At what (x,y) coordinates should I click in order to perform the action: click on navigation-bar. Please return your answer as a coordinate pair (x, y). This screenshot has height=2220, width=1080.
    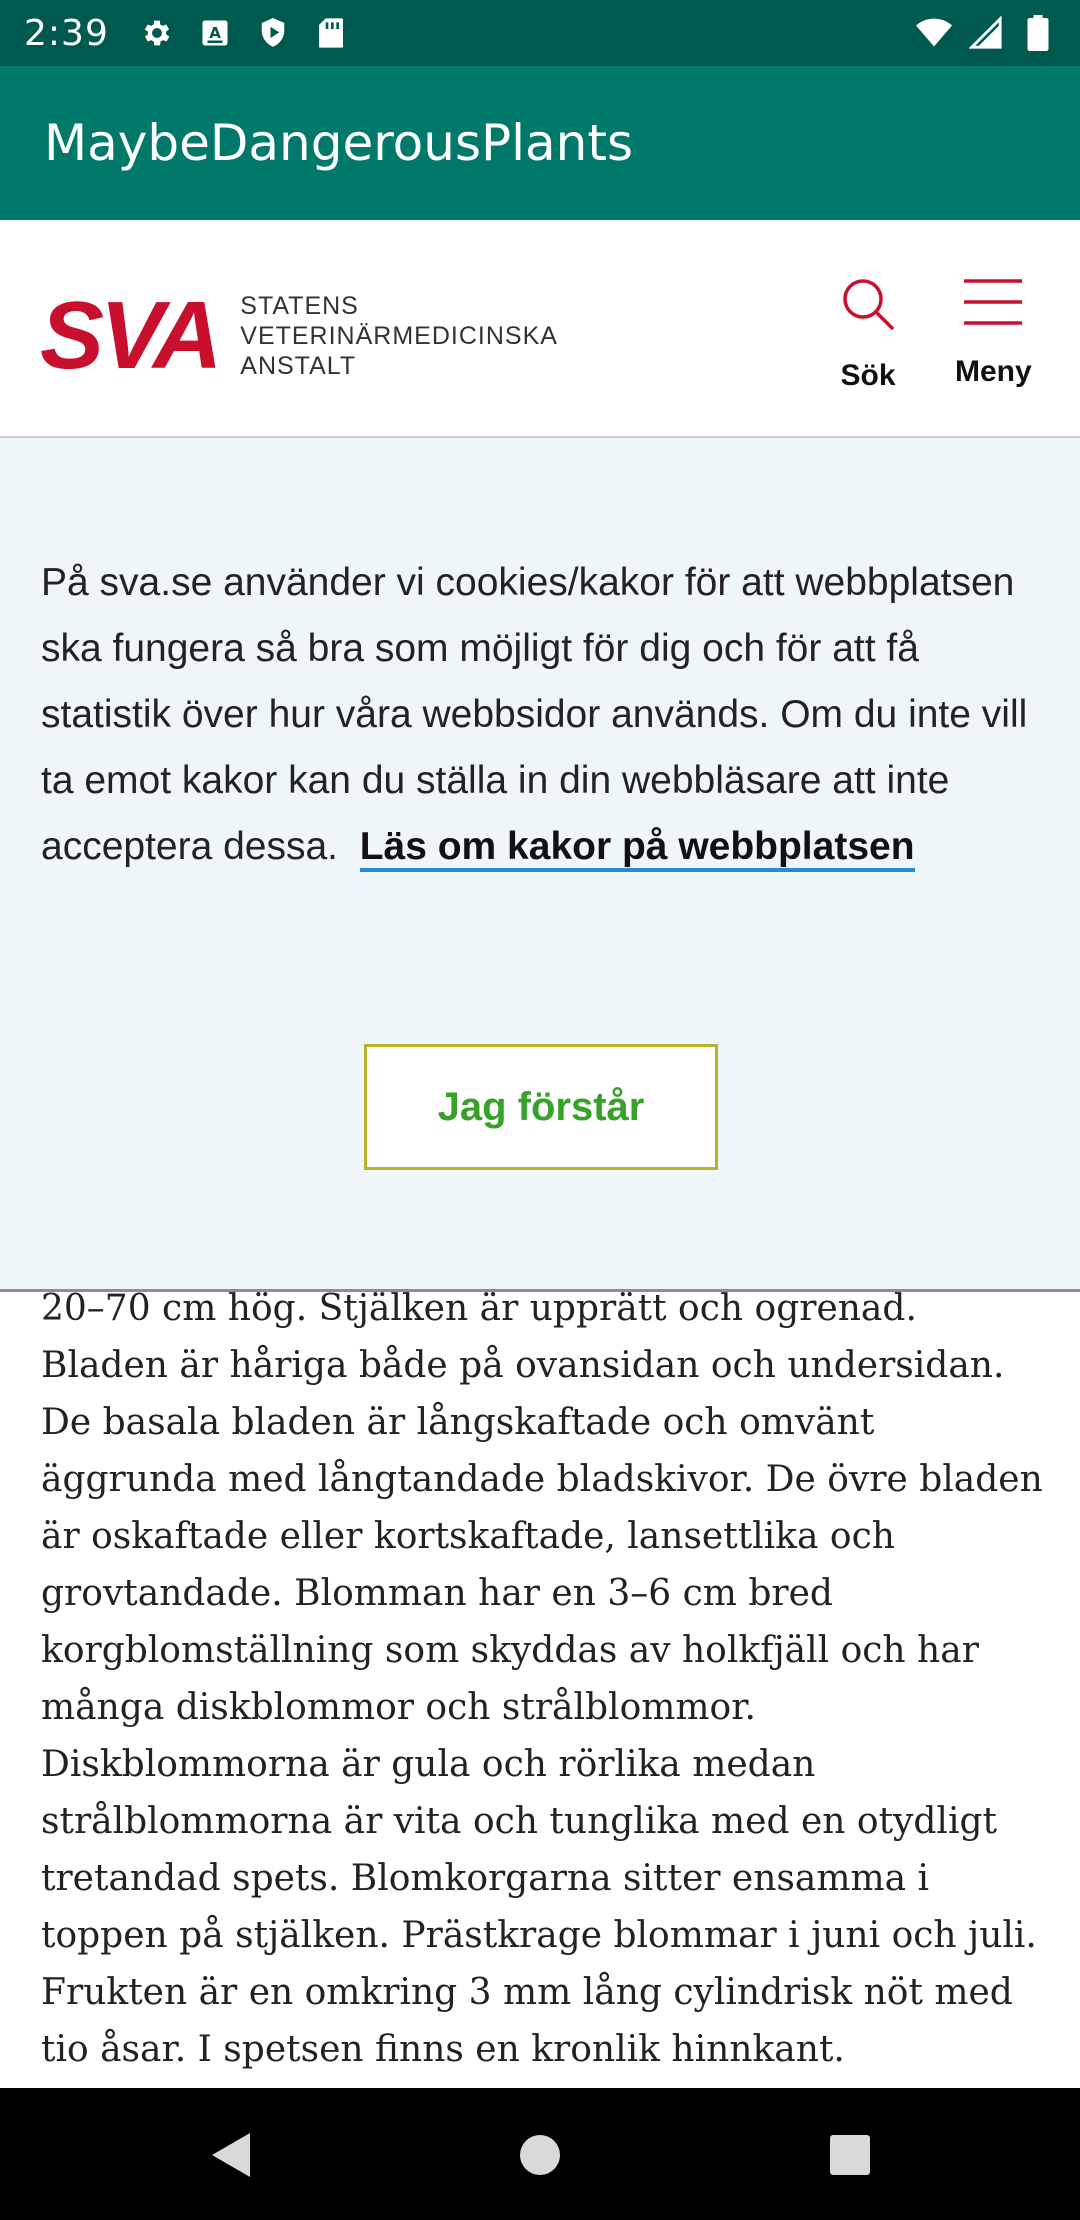
    Looking at the image, I should click on (540, 2154).